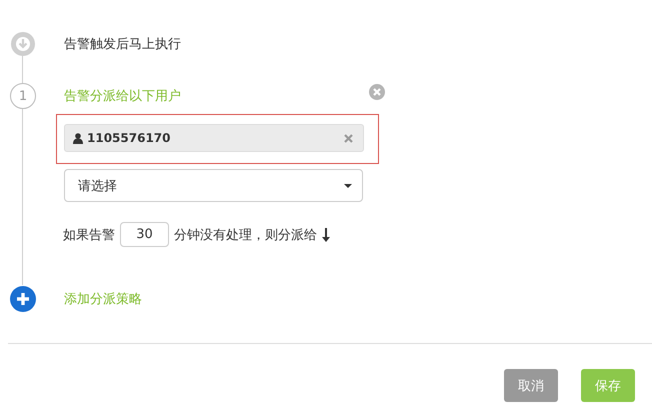 The width and height of the screenshot is (652, 404). Describe the element at coordinates (122, 96) in the screenshot. I see `step-title: 告警分派给以下用户` at that location.